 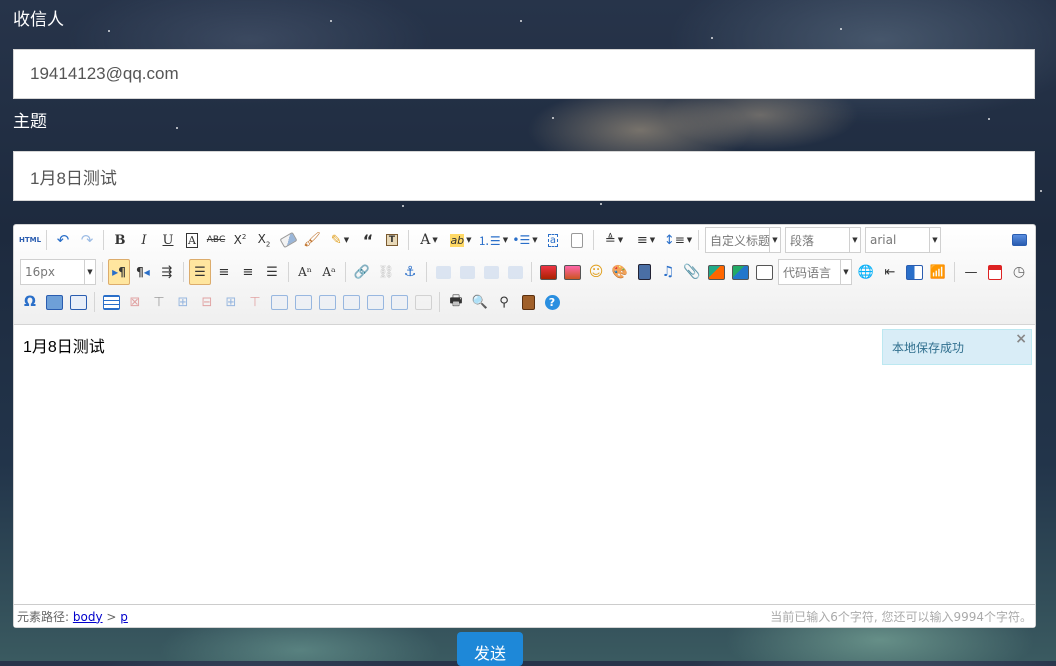 I want to click on link-icon: 🔗, so click(x=362, y=272).